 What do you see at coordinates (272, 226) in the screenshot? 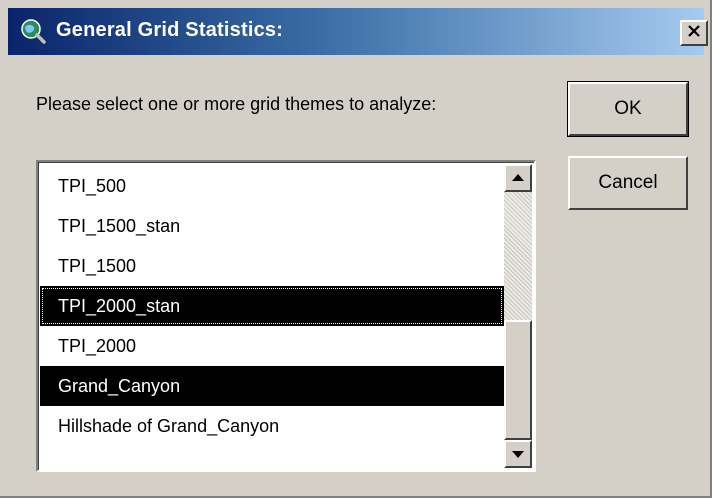
I see `list-item: TPI_1500_stan` at bounding box center [272, 226].